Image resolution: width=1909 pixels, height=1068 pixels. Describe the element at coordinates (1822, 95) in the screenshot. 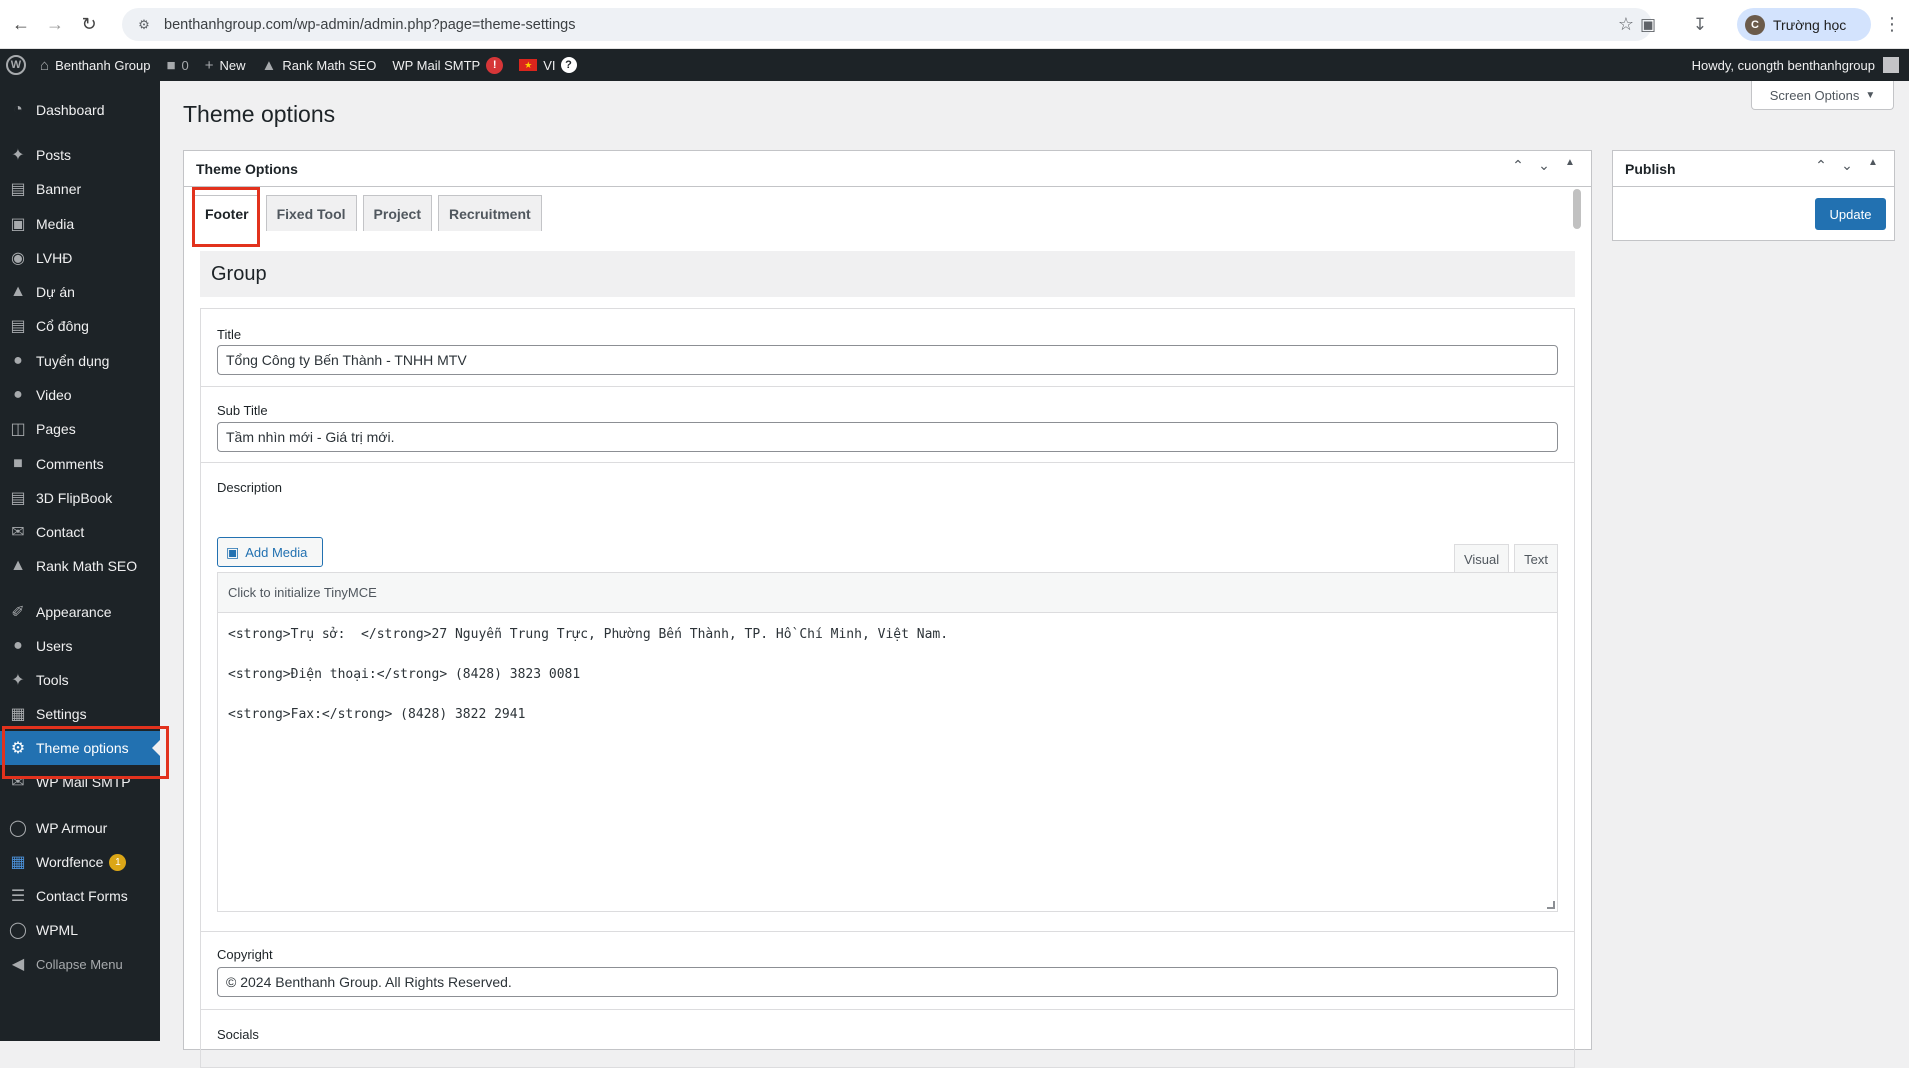

I see `screen-options-button: Screen Options ▼` at that location.